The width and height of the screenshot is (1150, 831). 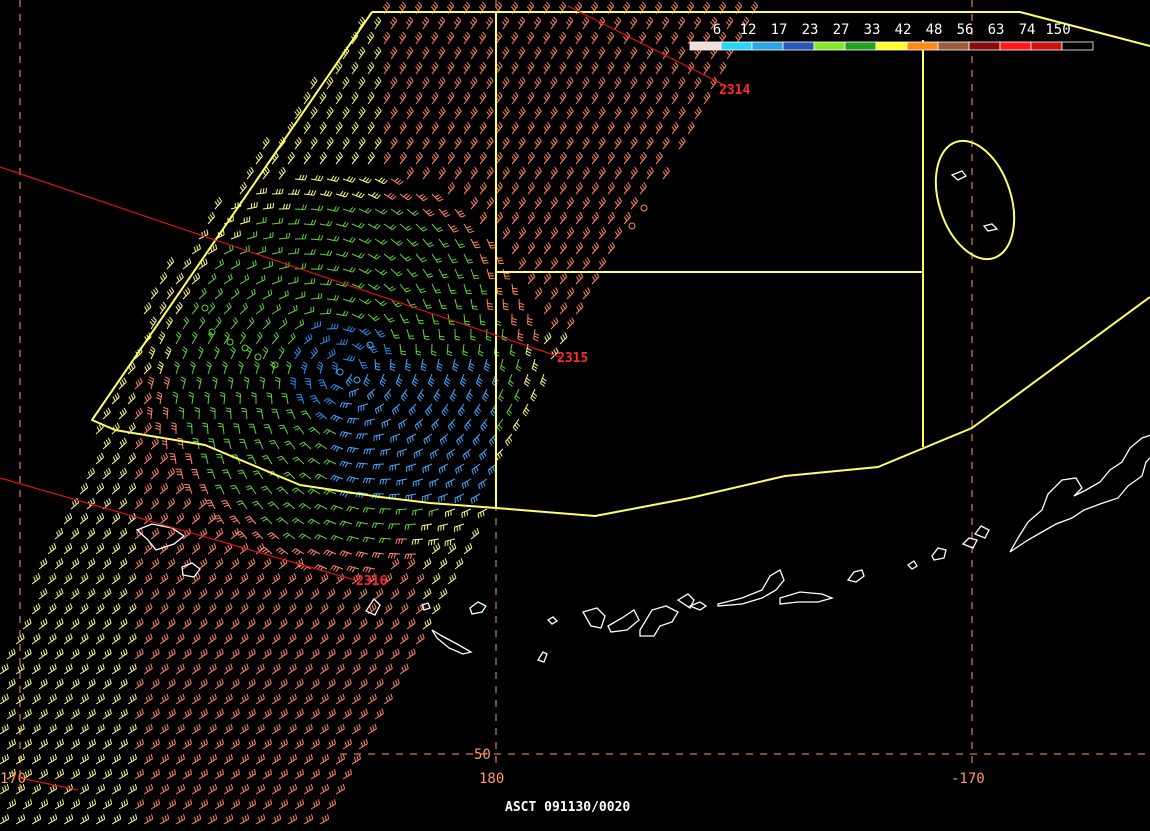 What do you see at coordinates (860, 46) in the screenshot?
I see `legend-swatch` at bounding box center [860, 46].